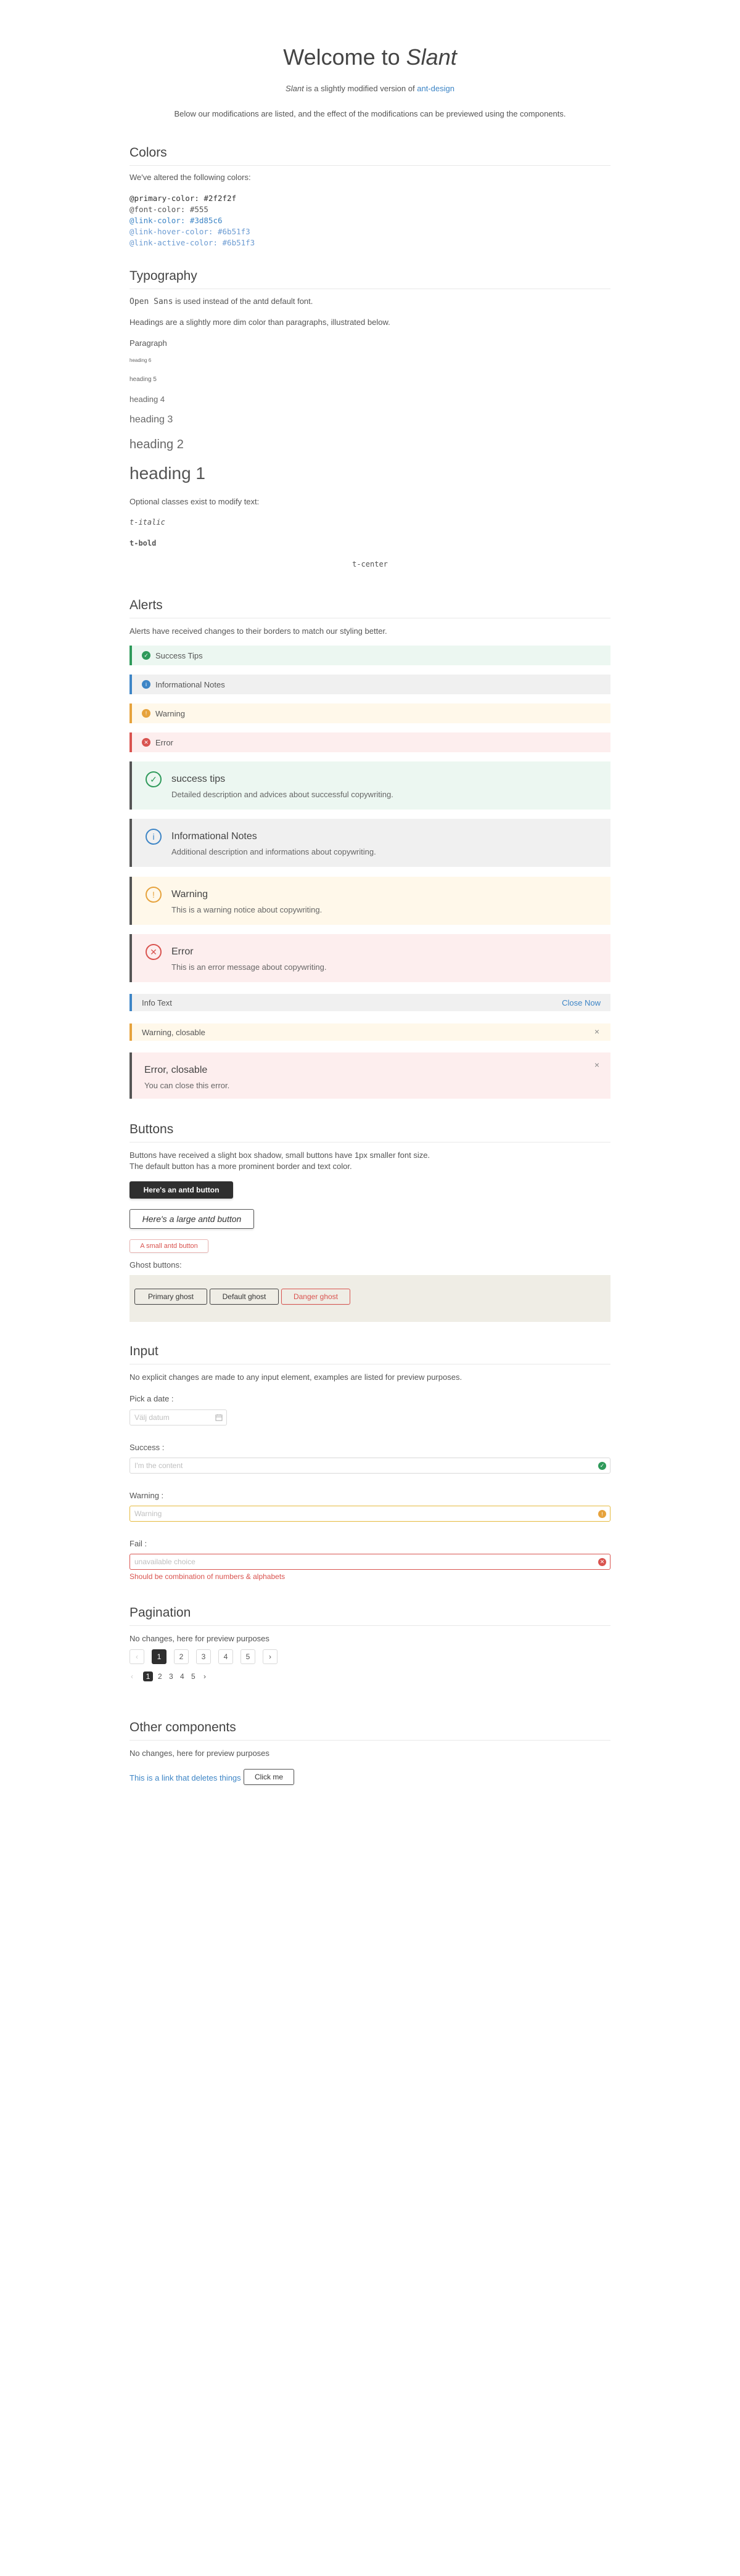 This screenshot has width=740, height=2576. Describe the element at coordinates (245, 1297) in the screenshot. I see `default-ghost-button: Default ghost` at that location.